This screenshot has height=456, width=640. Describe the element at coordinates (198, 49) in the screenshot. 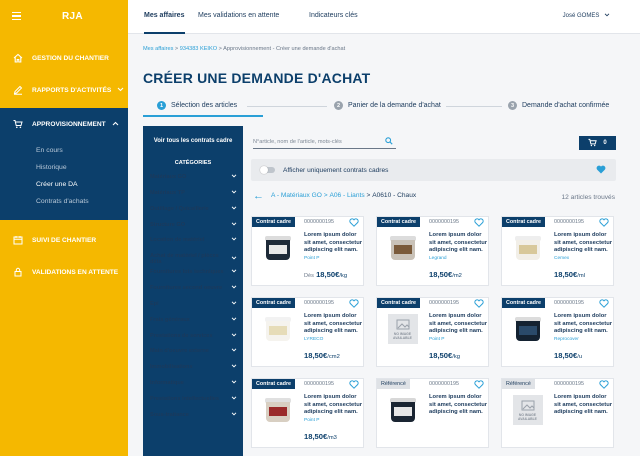

I see `breadcrumb-link-affaire: 934383 KEIKO` at that location.